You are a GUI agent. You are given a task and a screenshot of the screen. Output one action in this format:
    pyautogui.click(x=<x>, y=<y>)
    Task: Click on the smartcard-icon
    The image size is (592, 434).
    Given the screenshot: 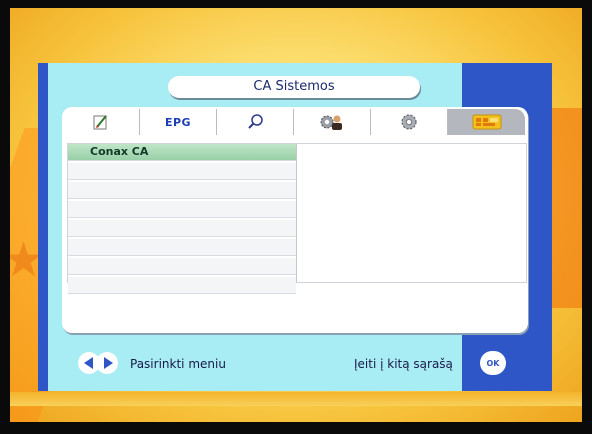 What is the action you would take?
    pyautogui.click(x=486, y=122)
    